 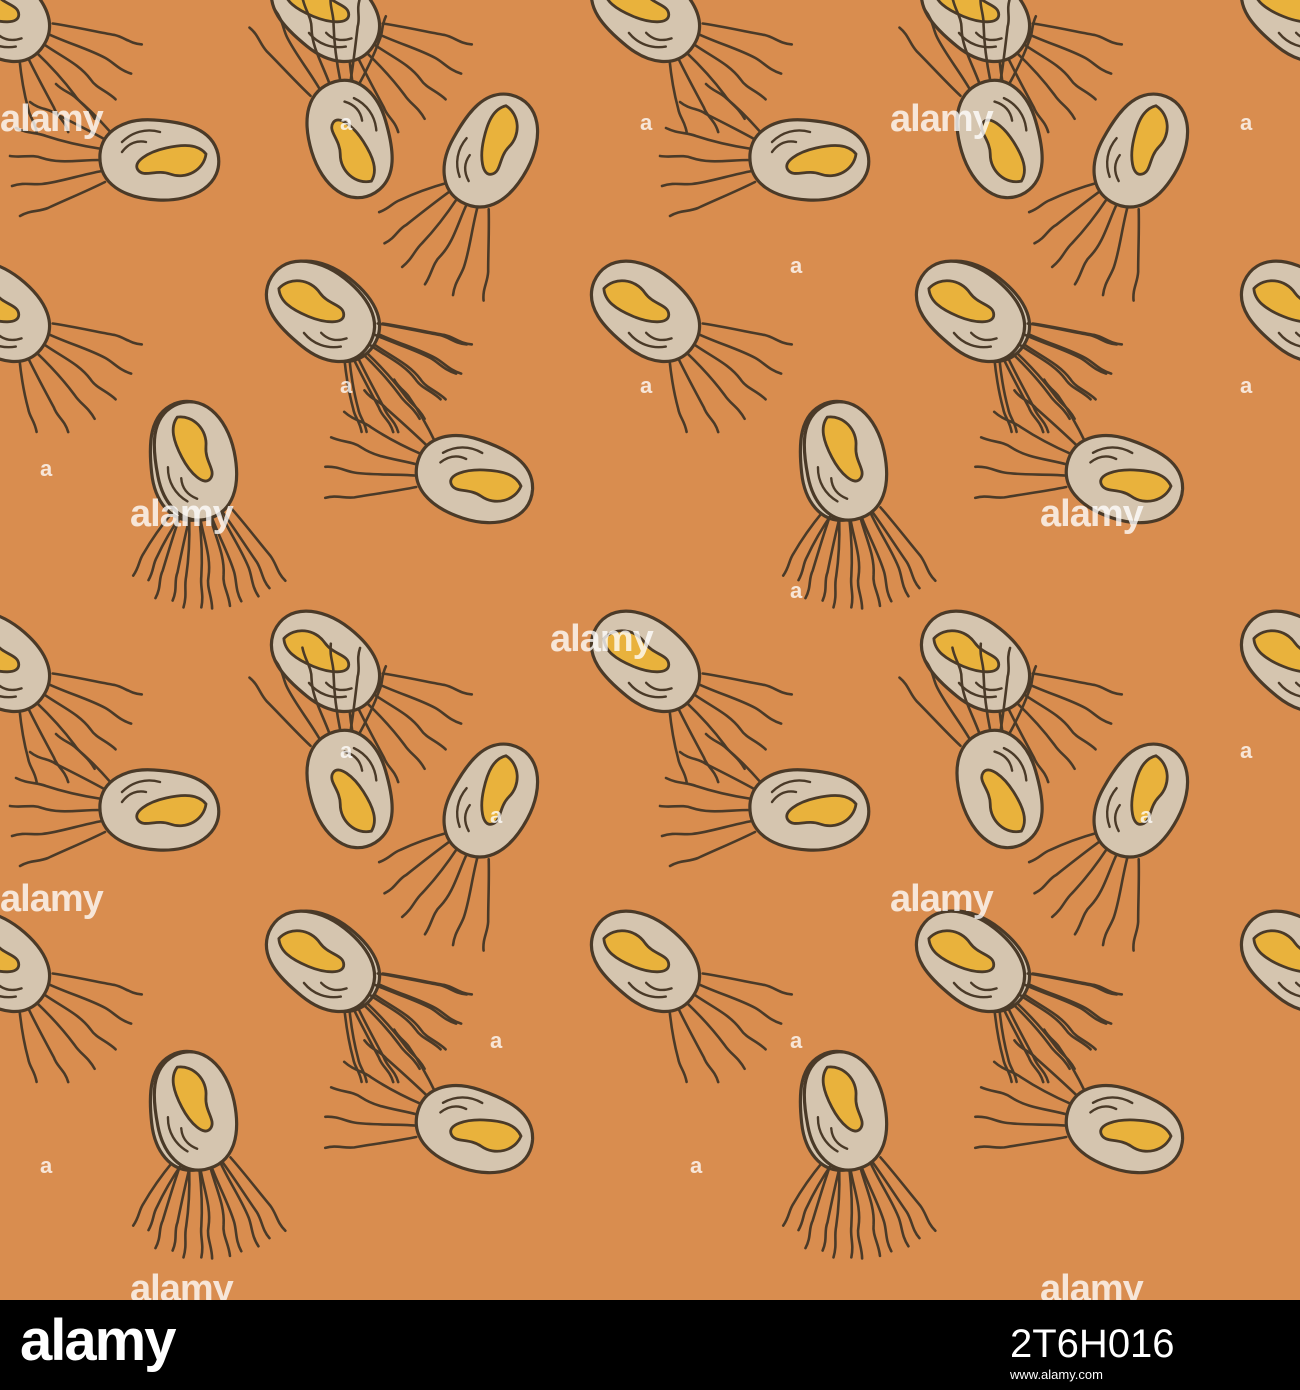 What do you see at coordinates (1092, 1344) in the screenshot?
I see `image-id: 2T6H016` at bounding box center [1092, 1344].